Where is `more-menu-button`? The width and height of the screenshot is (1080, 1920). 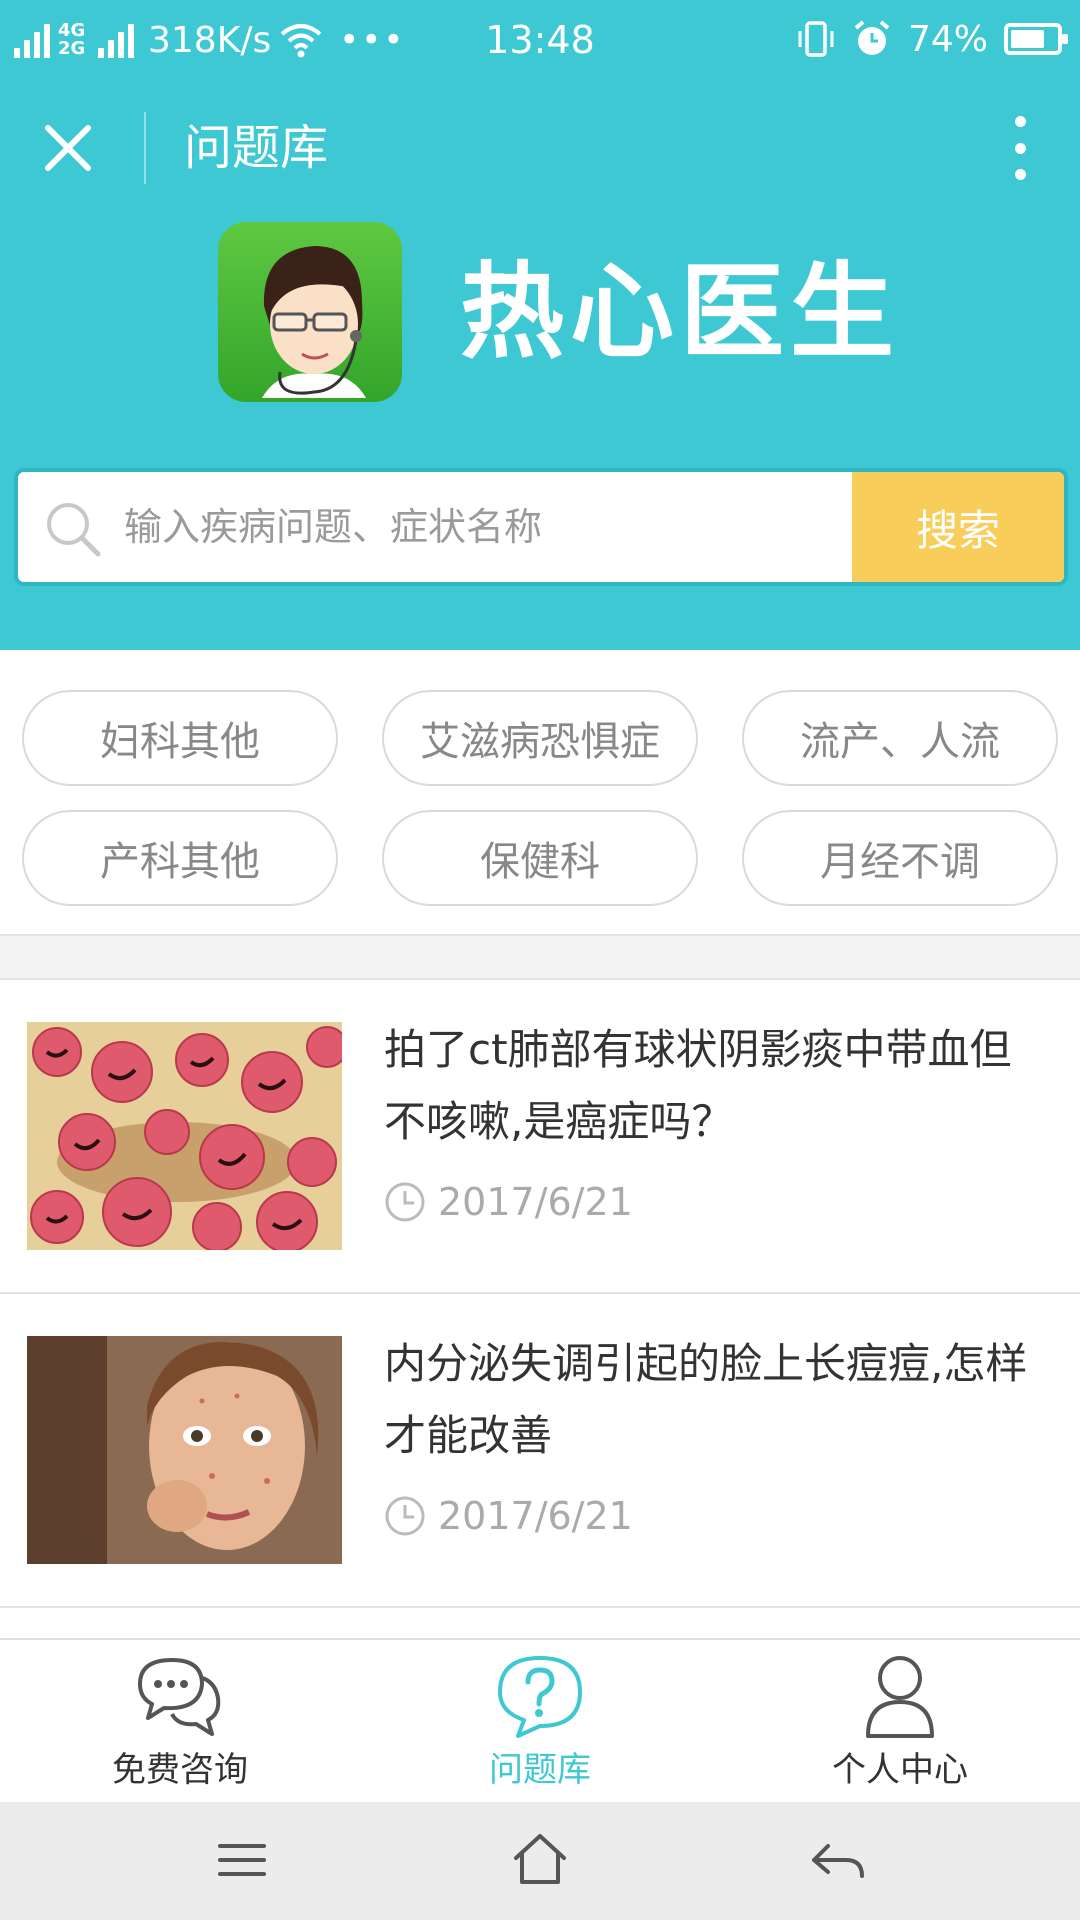 more-menu-button is located at coordinates (1020, 148).